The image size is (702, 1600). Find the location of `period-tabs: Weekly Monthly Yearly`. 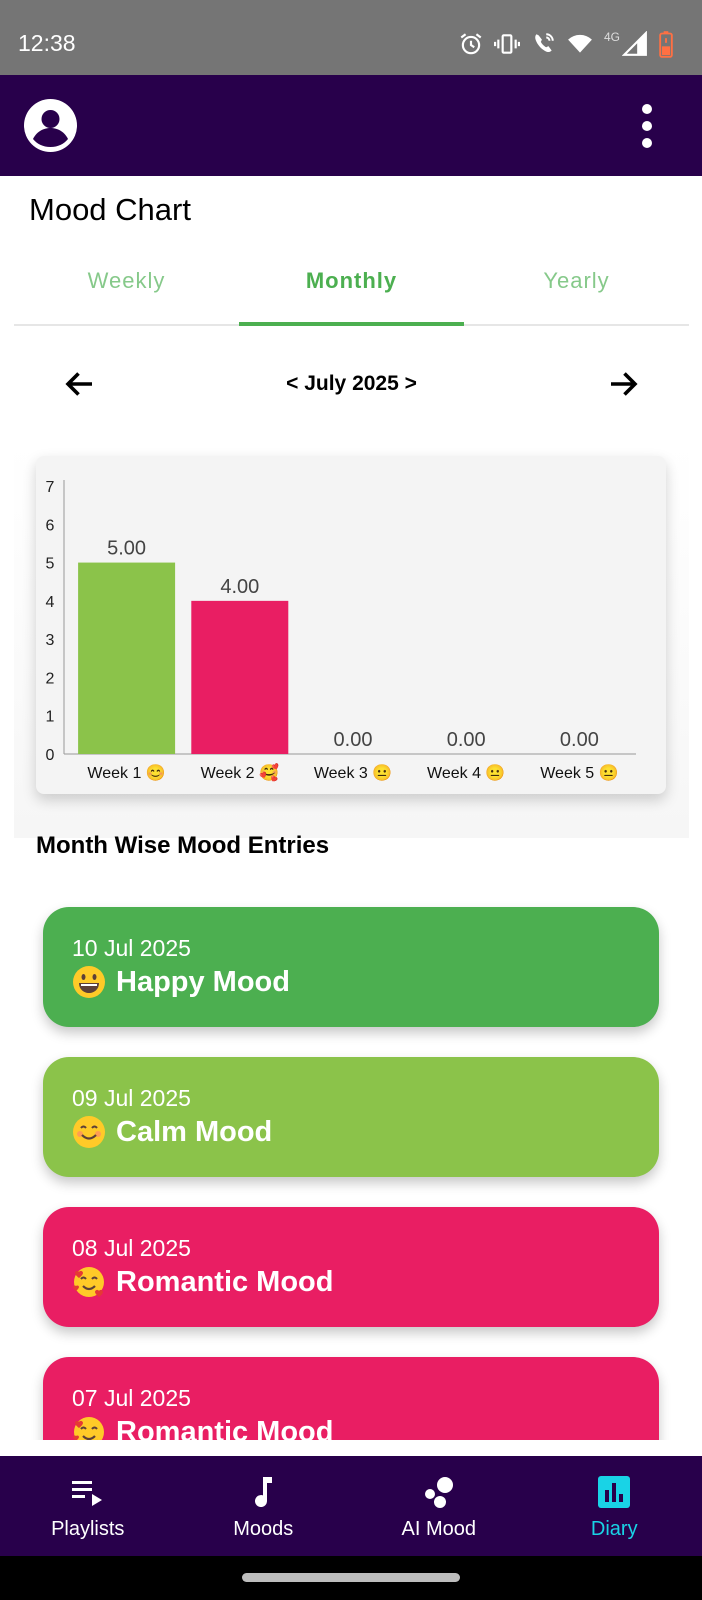

period-tabs: Weekly Monthly Yearly is located at coordinates (351, 288).